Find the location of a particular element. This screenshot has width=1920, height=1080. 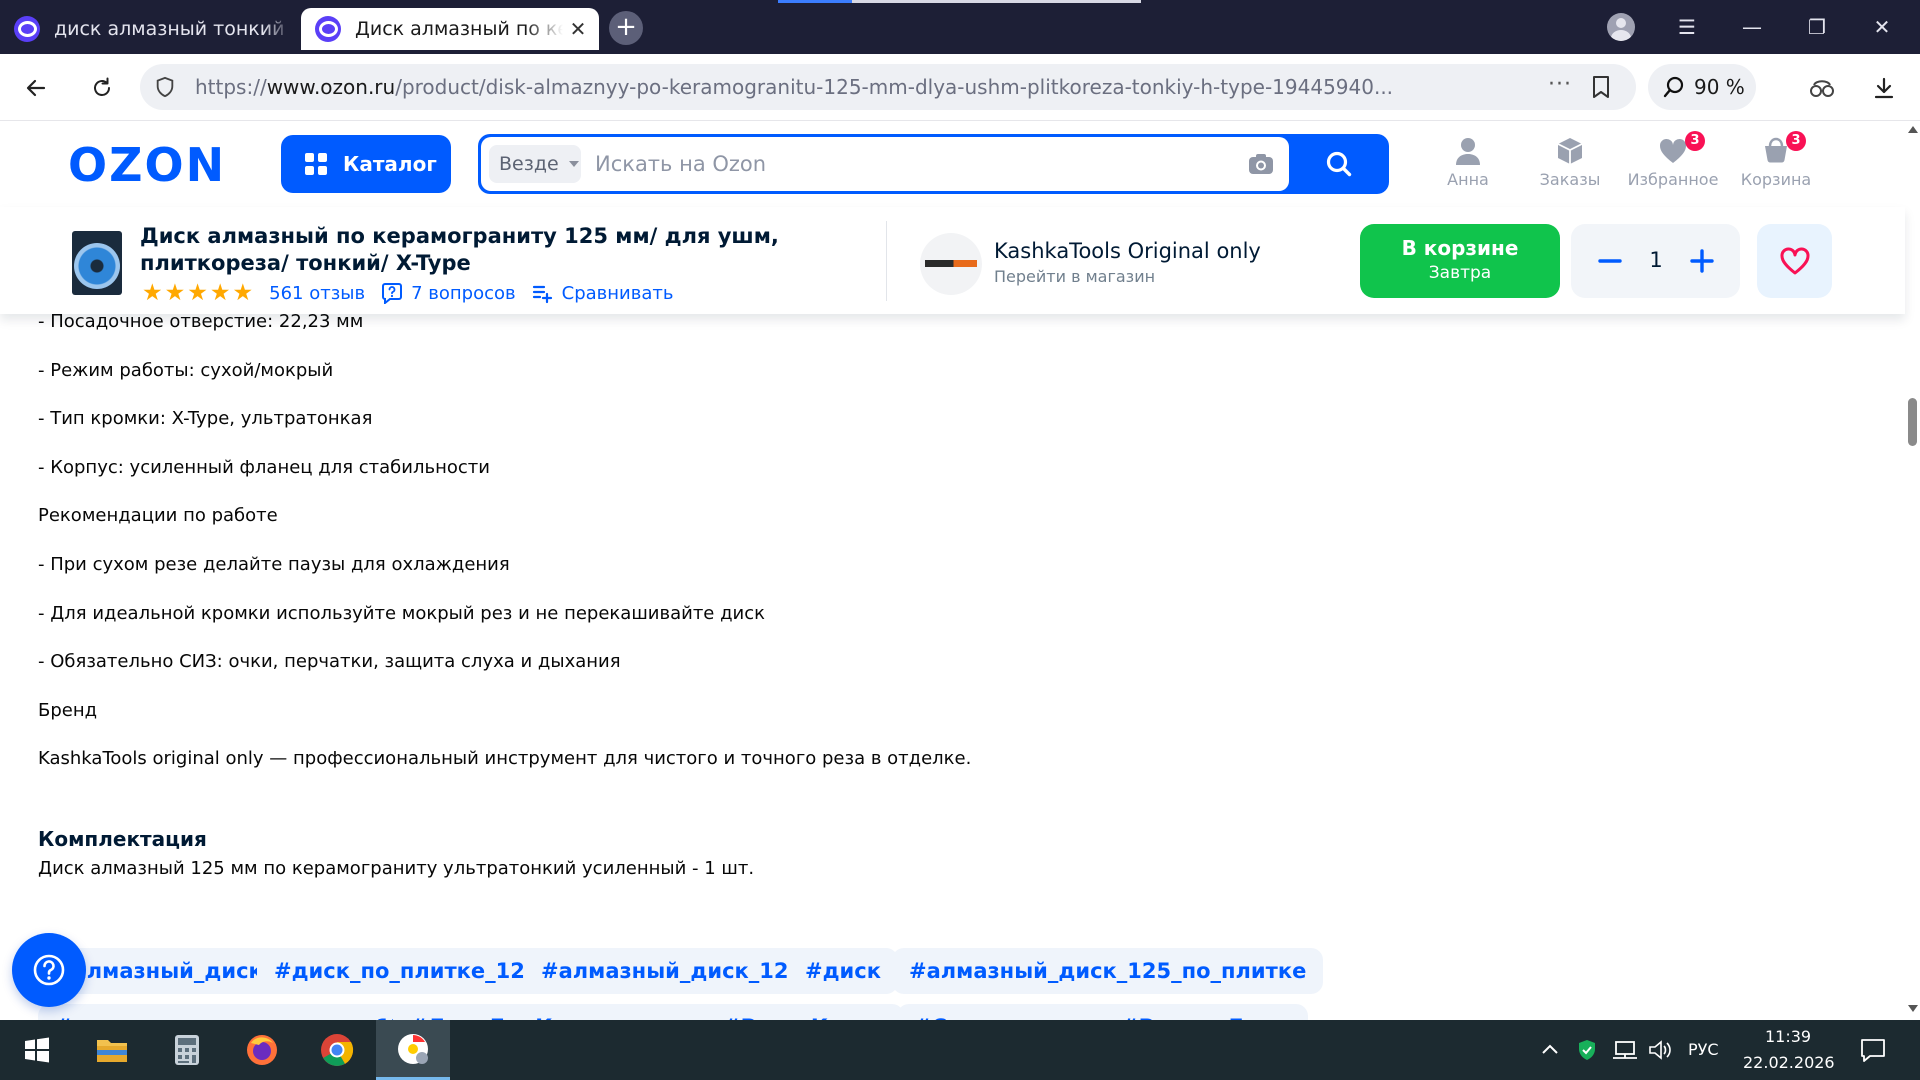

kit-title: Комплектация is located at coordinates (122, 839).